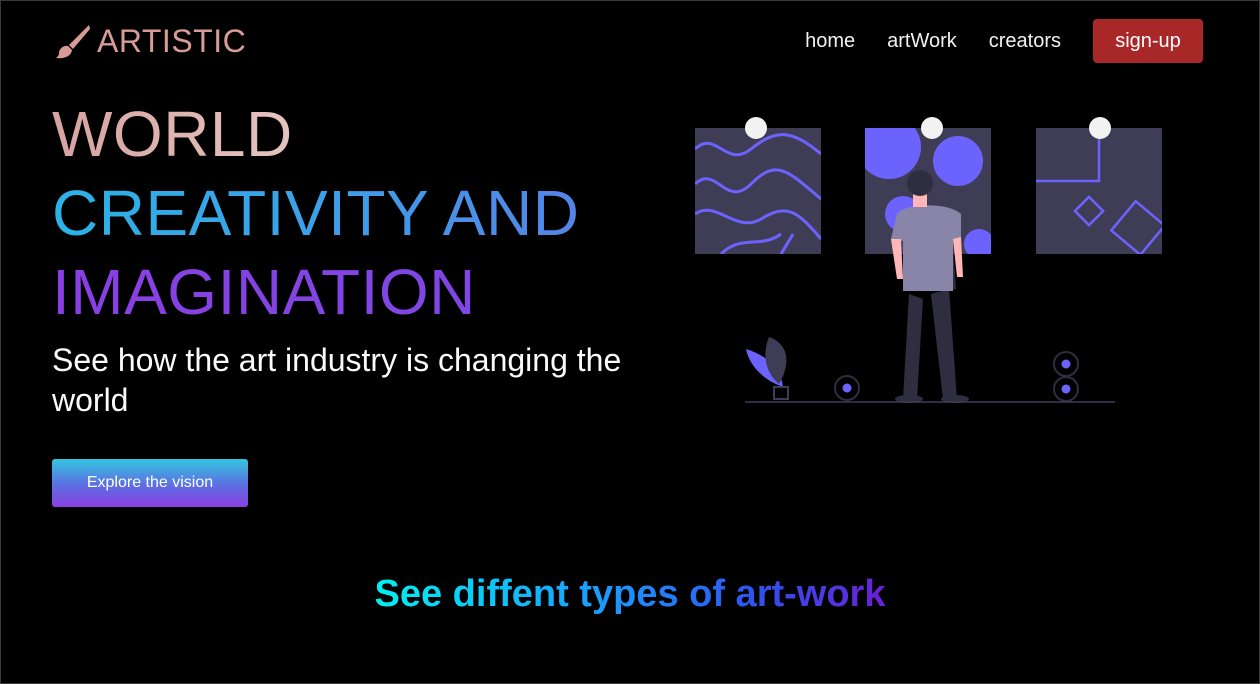  I want to click on artwork-frame-waves, so click(758, 185).